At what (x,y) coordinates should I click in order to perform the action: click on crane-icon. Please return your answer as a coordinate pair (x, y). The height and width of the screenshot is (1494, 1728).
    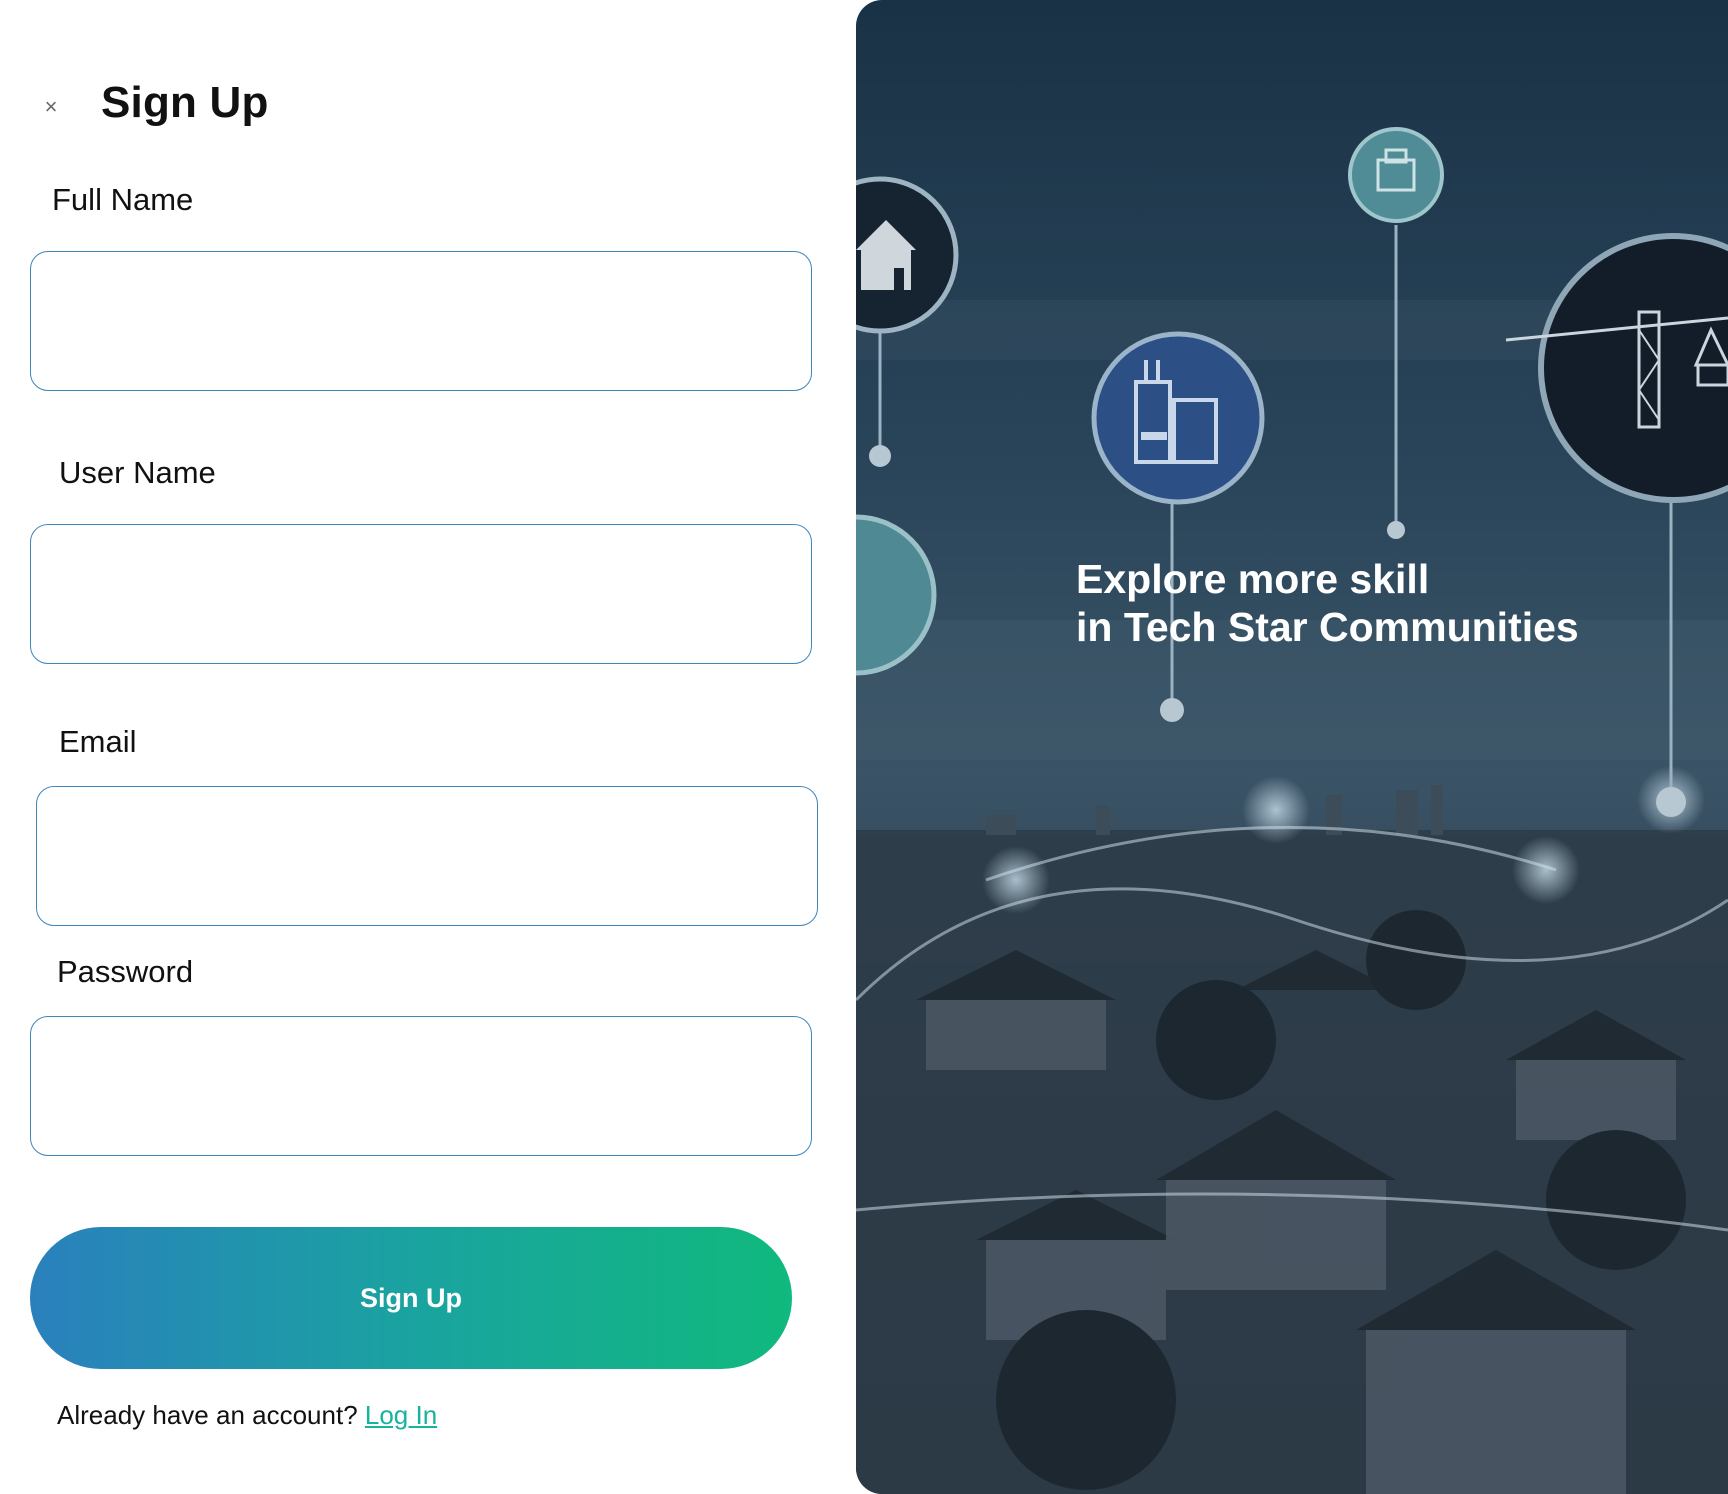
    Looking at the image, I should click on (1616, 368).